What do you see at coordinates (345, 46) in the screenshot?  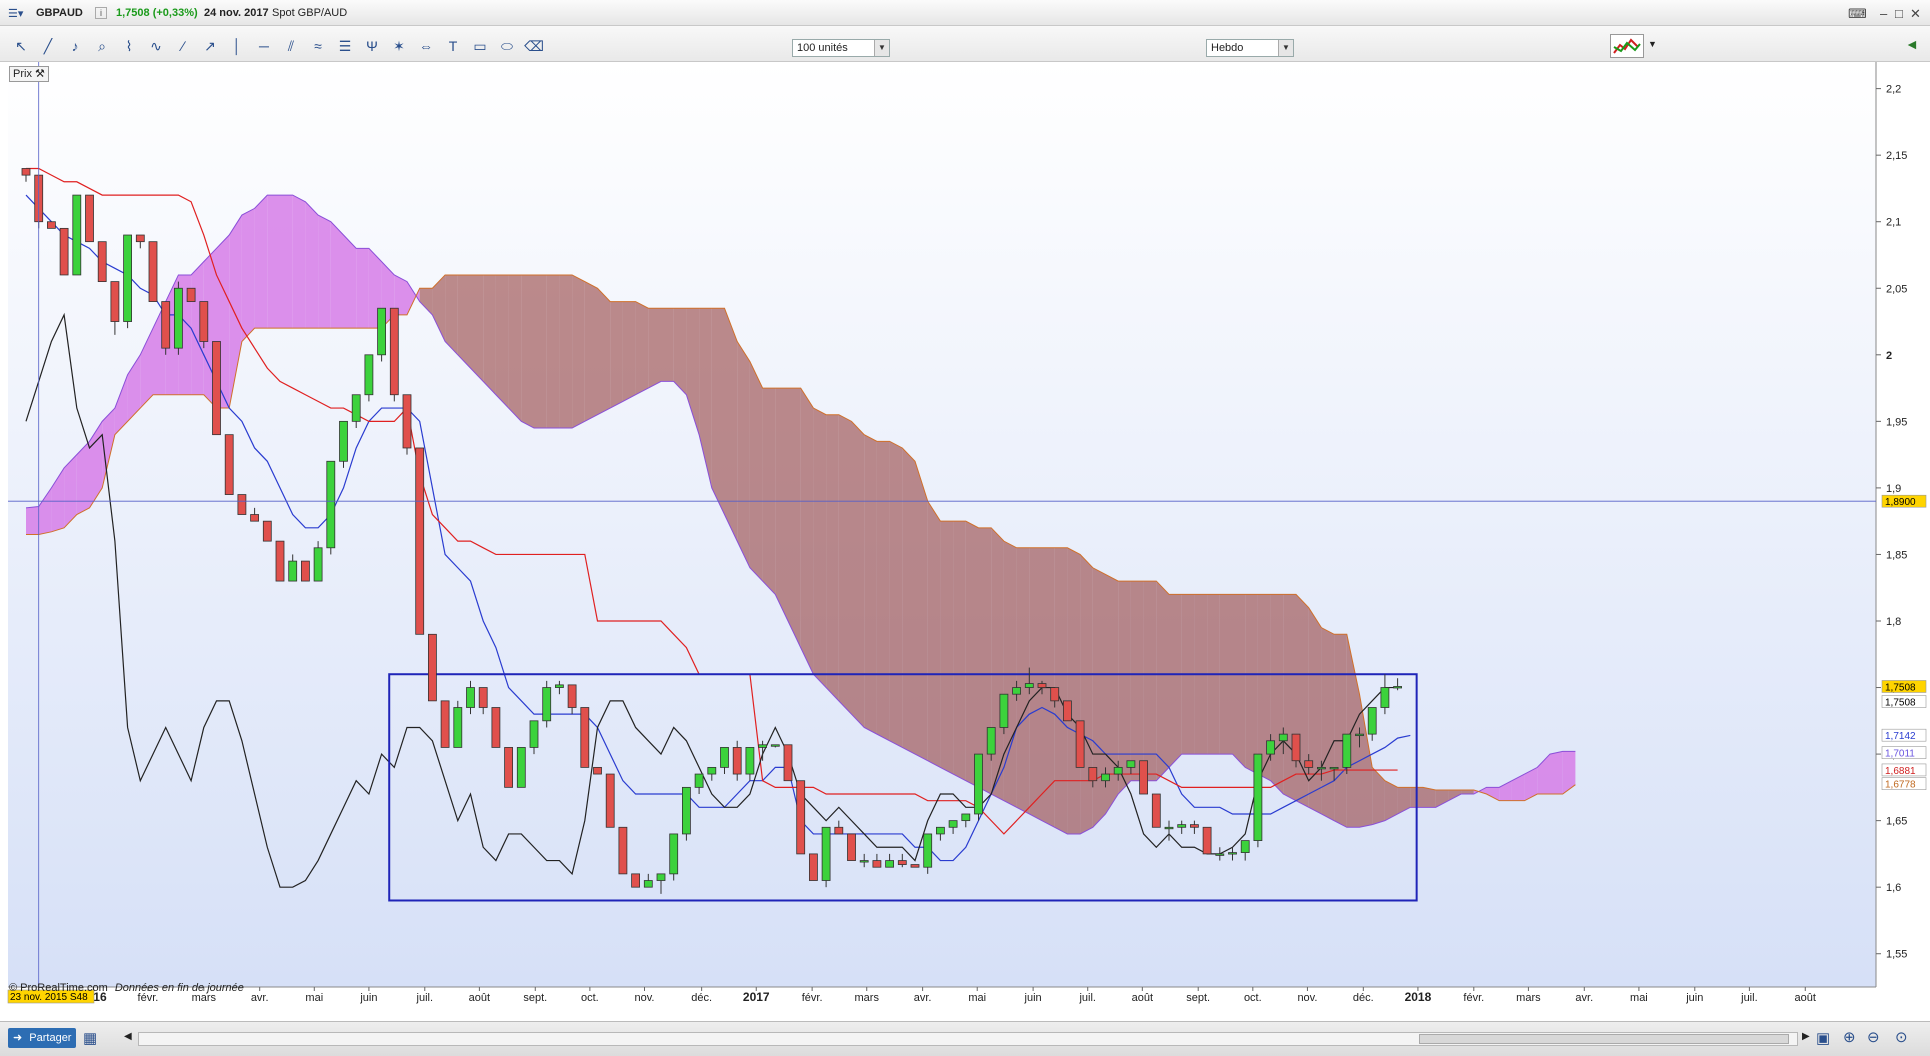 I see `fibonacci-icon: ☰` at bounding box center [345, 46].